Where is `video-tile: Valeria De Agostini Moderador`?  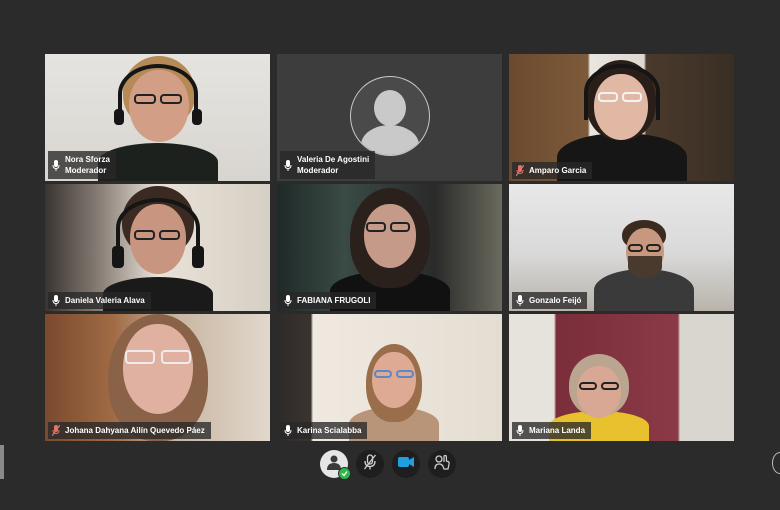
video-tile: Valeria De Agostini Moderador is located at coordinates (389, 117).